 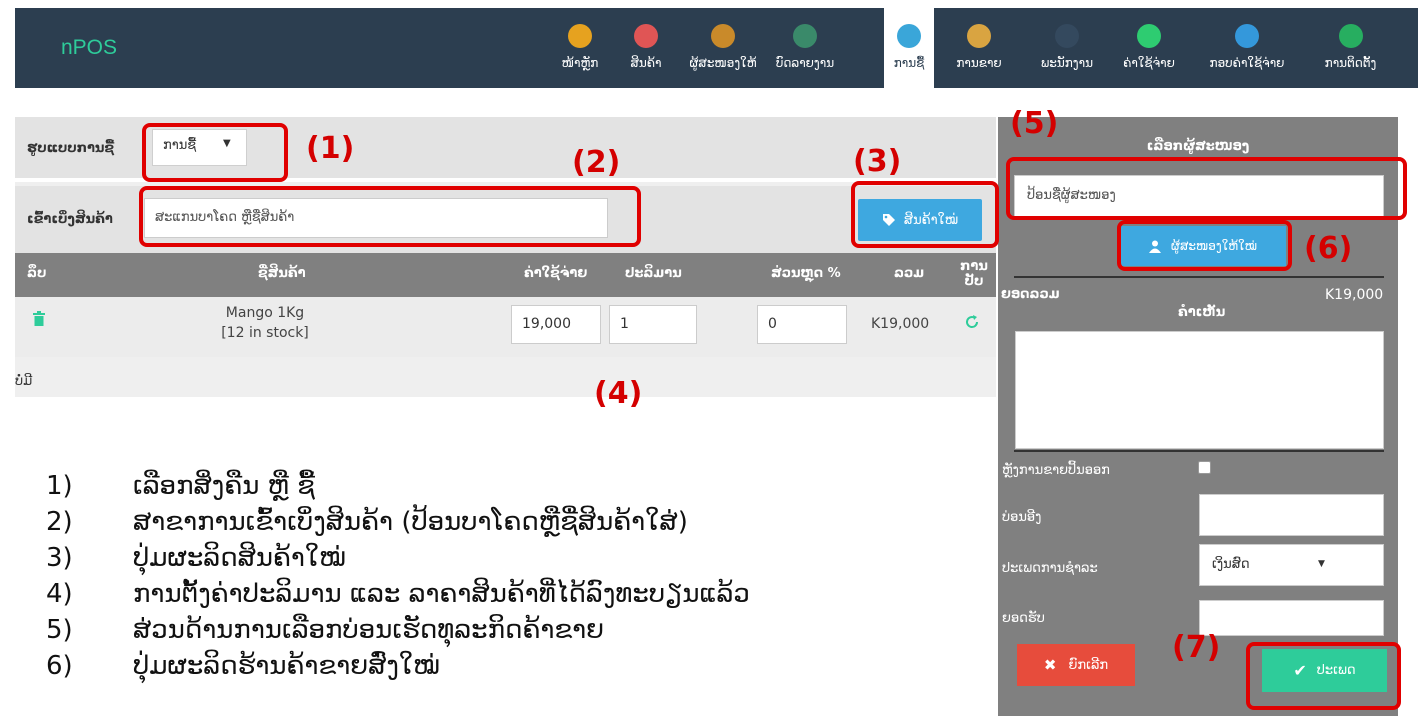 What do you see at coordinates (265, 333) in the screenshot?
I see `product-stock: [12 in stock]` at bounding box center [265, 333].